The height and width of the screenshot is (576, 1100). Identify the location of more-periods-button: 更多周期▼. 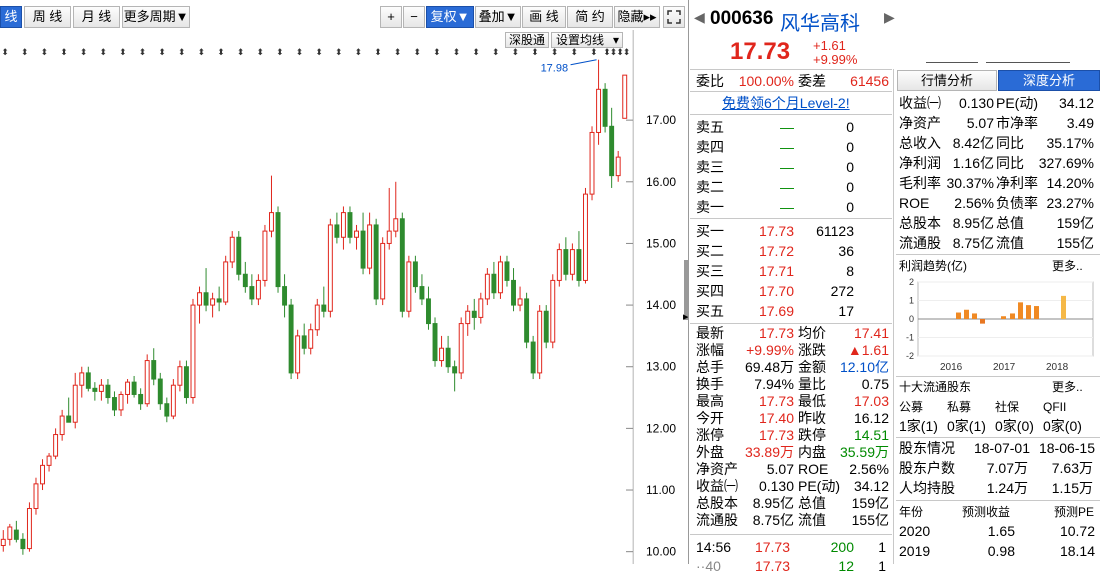
(156, 17).